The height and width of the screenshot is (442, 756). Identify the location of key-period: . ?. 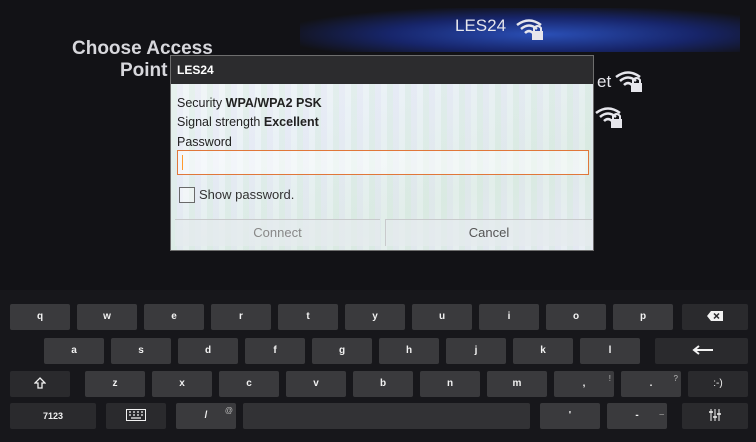
(651, 384).